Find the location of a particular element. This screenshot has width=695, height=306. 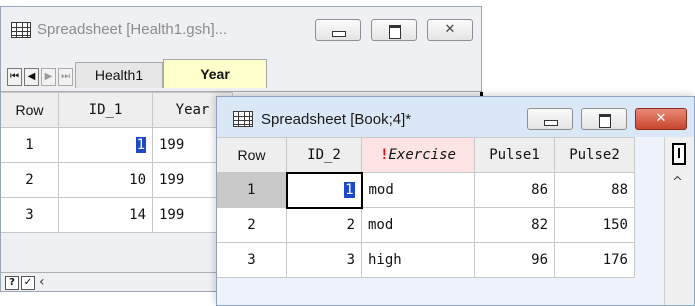

active-cell: 1 is located at coordinates (324, 190).